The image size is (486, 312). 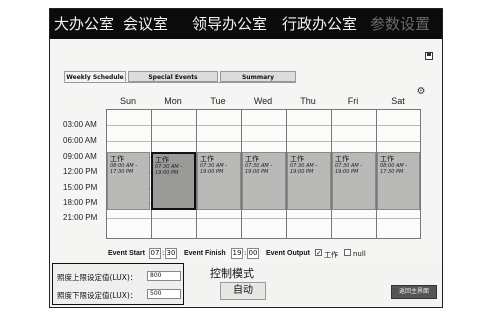 I want to click on lux-settings-panel: 照度上限设定值(LUX)： 800 照度下限设定值(LUX)： 500, so click(x=118, y=284).